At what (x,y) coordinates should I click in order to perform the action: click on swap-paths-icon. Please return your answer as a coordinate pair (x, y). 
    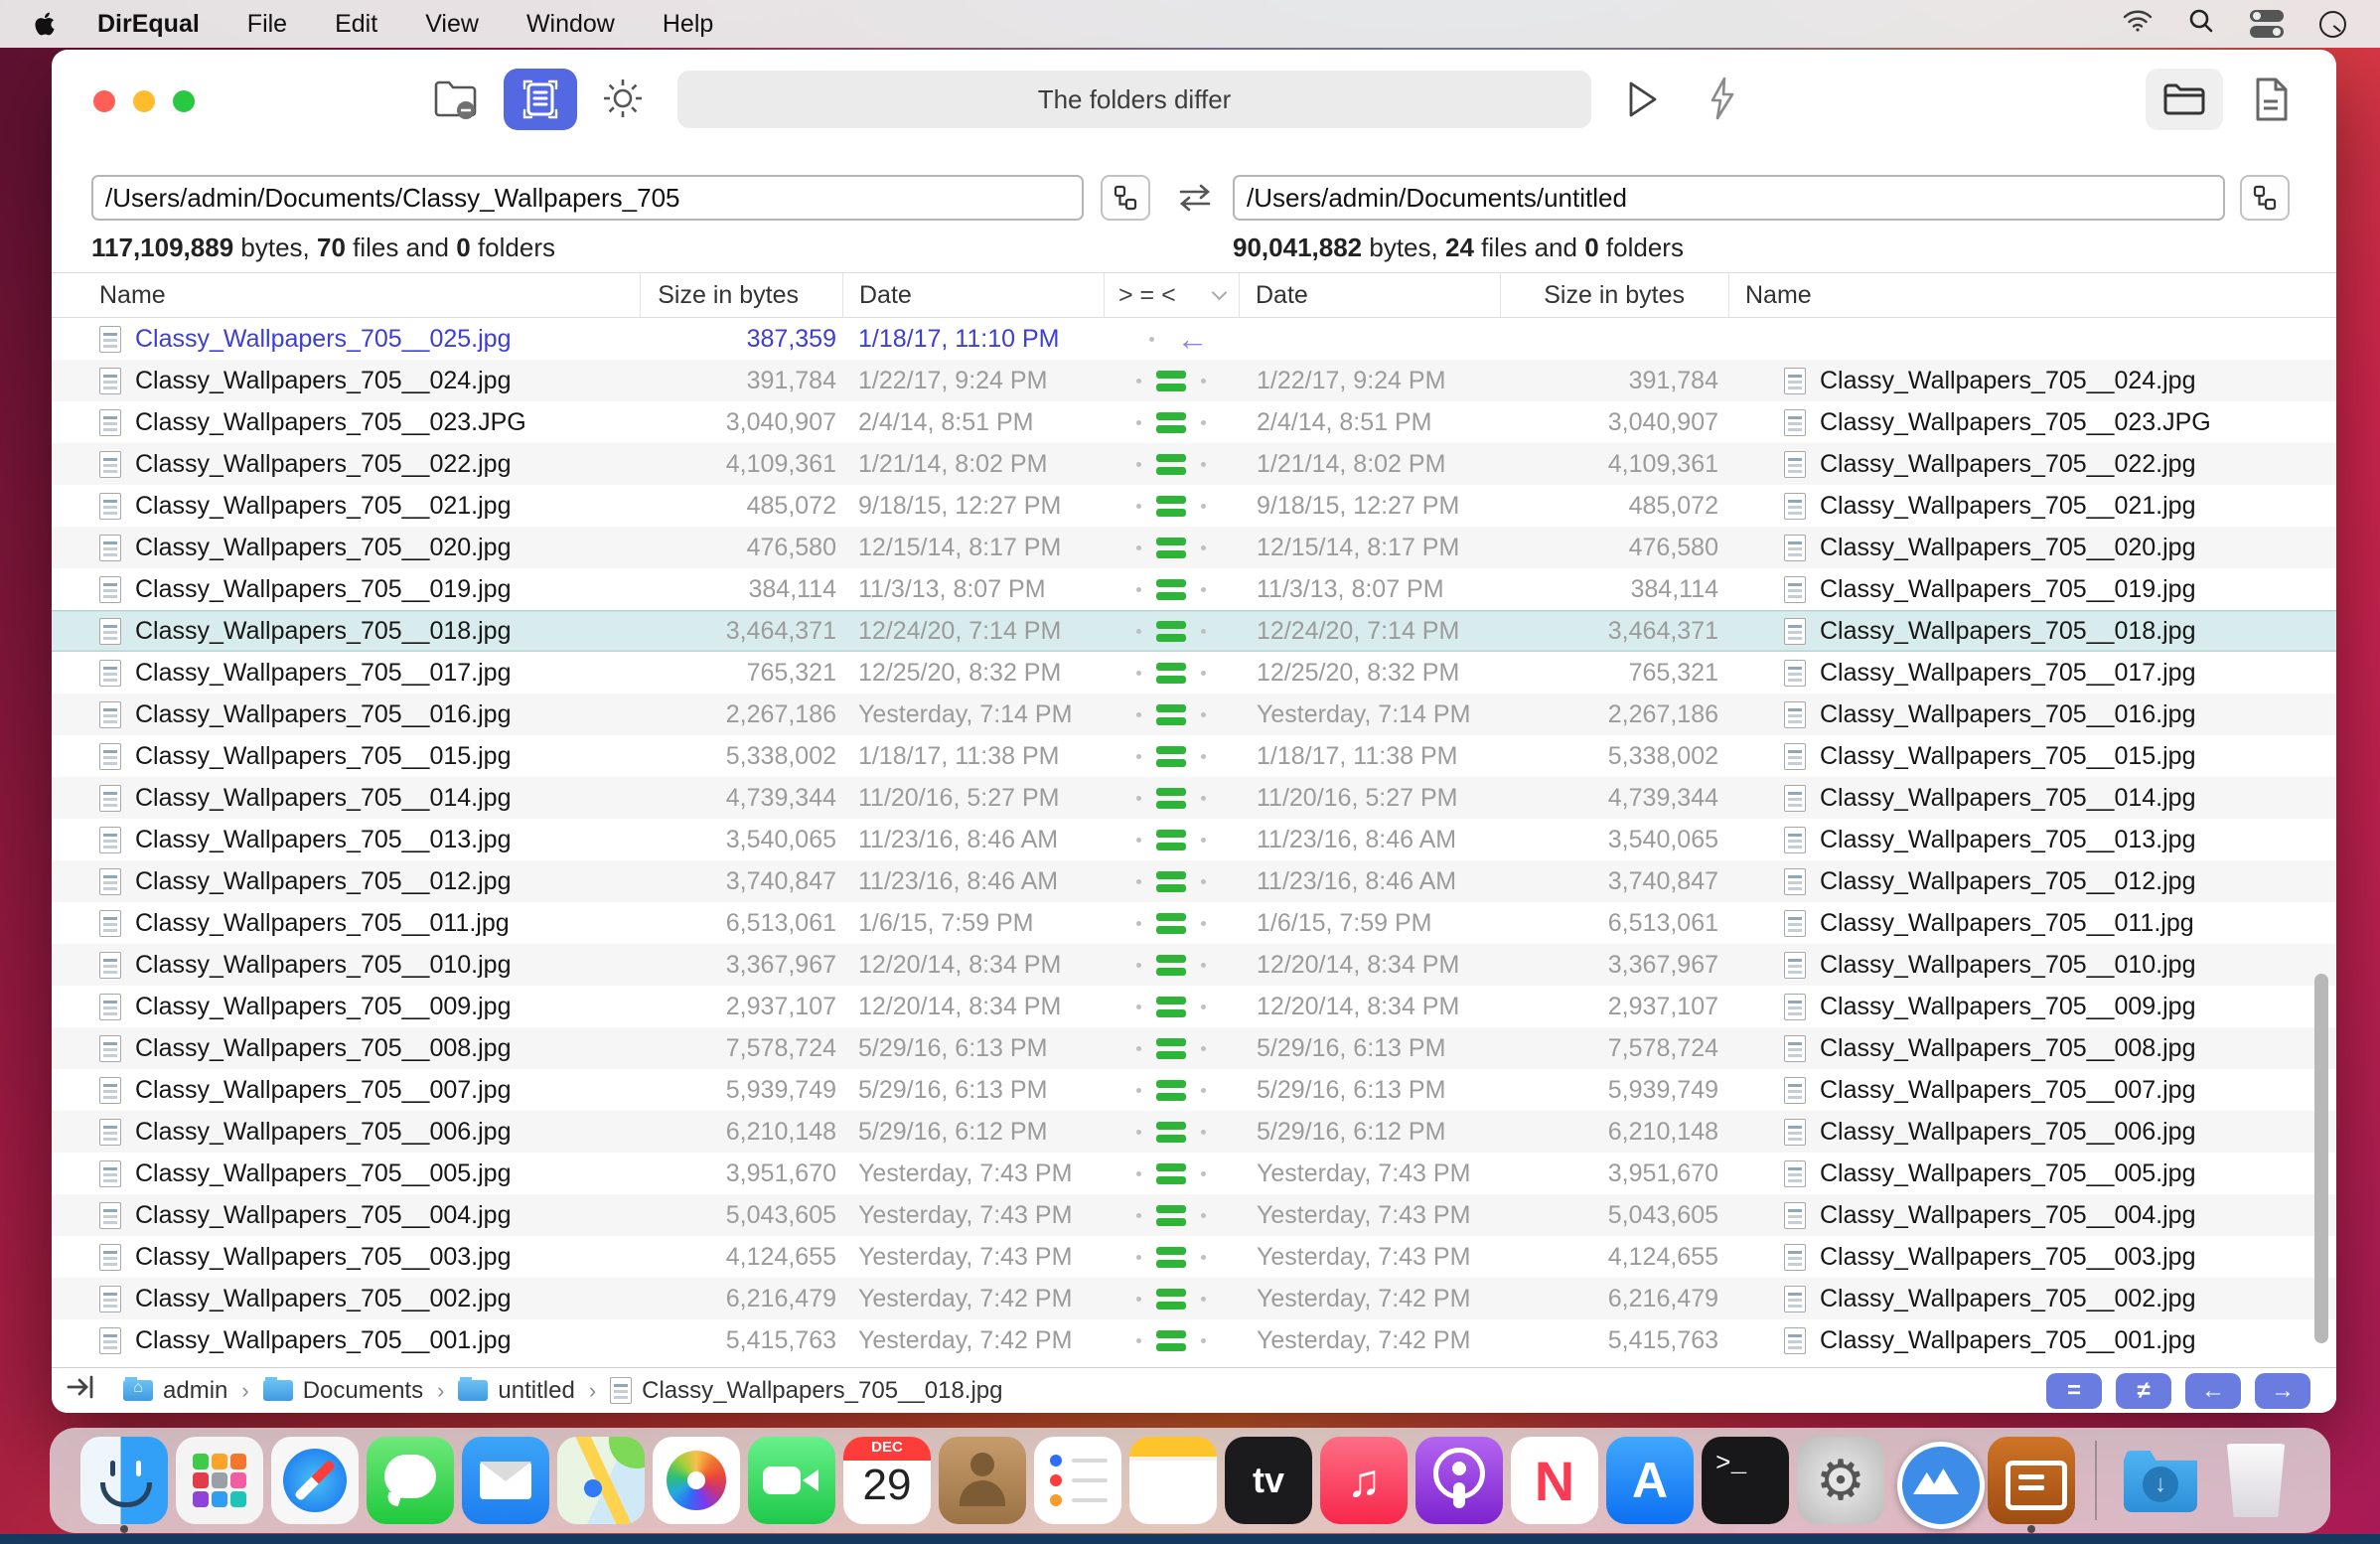
    Looking at the image, I should click on (1195, 198).